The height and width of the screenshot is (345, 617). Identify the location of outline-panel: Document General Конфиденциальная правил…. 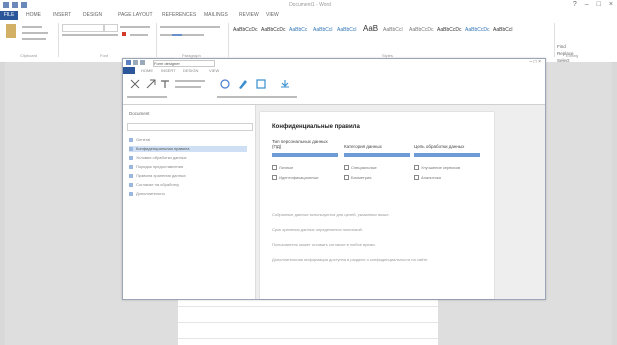
(189, 202).